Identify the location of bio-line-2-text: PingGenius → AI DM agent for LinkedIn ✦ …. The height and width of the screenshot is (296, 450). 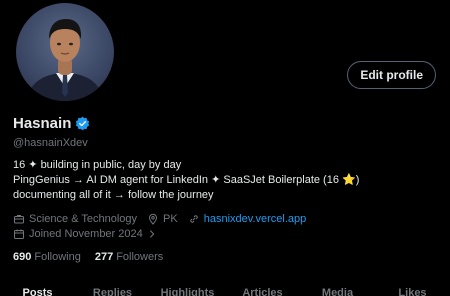
(178, 180).